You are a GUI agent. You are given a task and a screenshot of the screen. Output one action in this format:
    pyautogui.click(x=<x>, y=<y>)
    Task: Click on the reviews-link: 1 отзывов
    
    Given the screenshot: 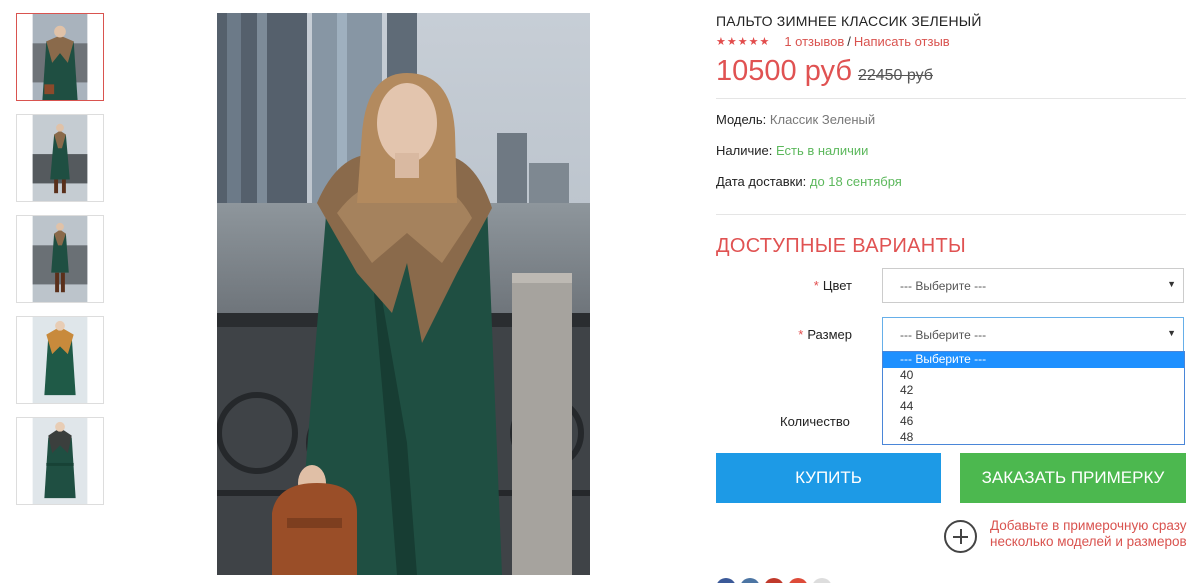 What is the action you would take?
    pyautogui.click(x=814, y=41)
    